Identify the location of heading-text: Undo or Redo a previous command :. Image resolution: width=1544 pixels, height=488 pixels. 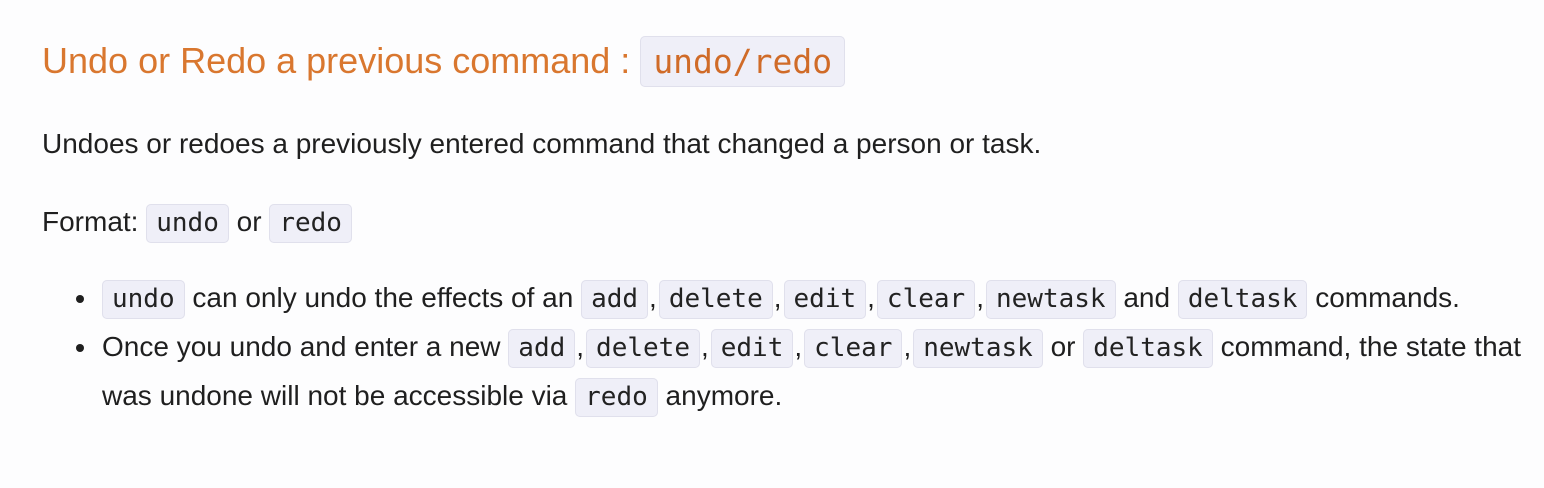
(341, 60).